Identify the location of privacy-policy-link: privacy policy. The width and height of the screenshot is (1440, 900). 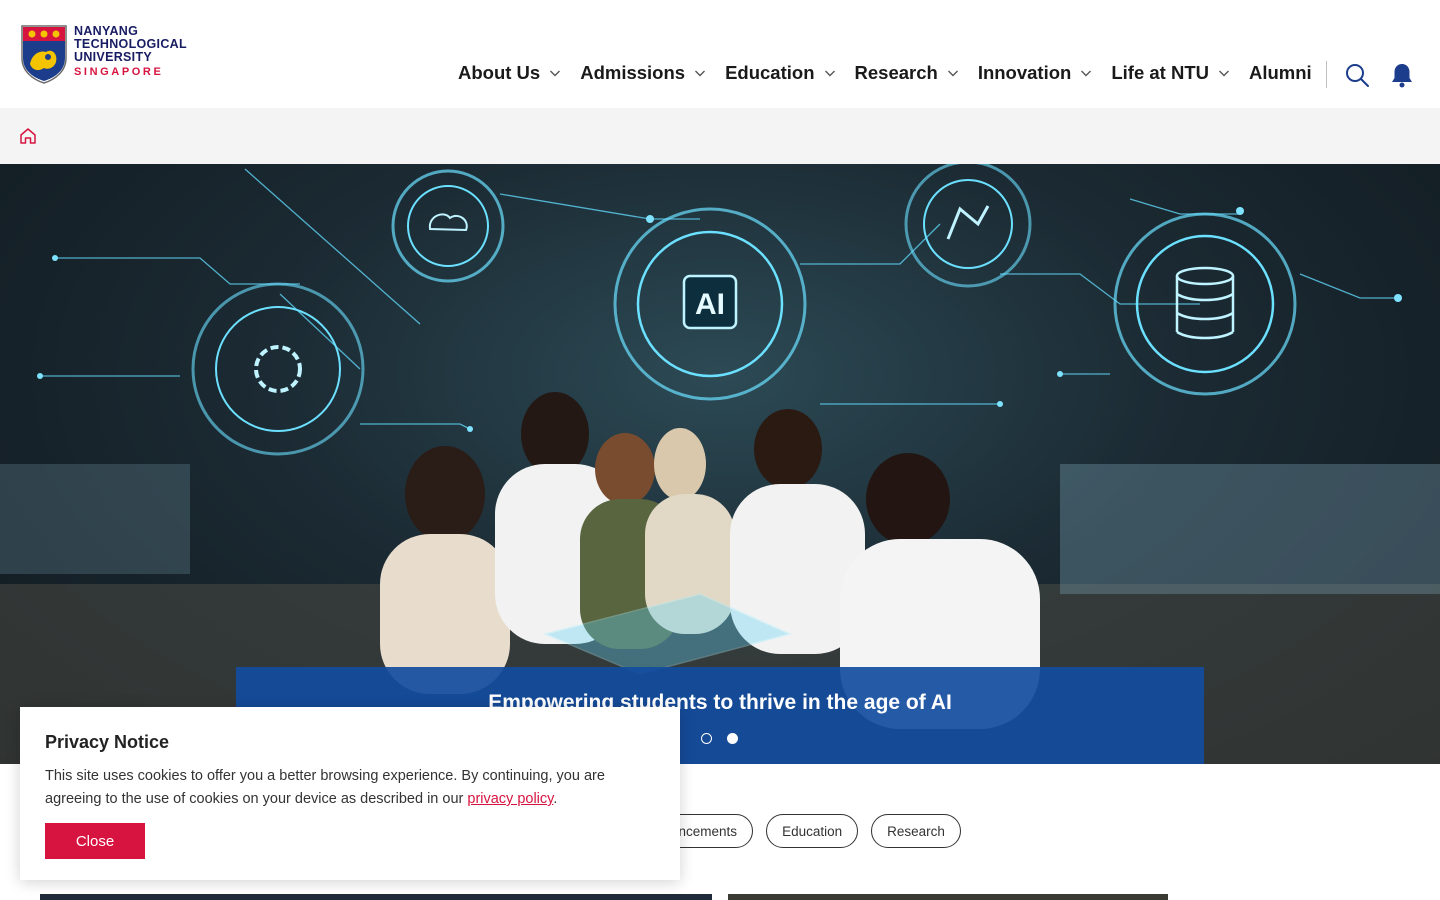
(510, 799).